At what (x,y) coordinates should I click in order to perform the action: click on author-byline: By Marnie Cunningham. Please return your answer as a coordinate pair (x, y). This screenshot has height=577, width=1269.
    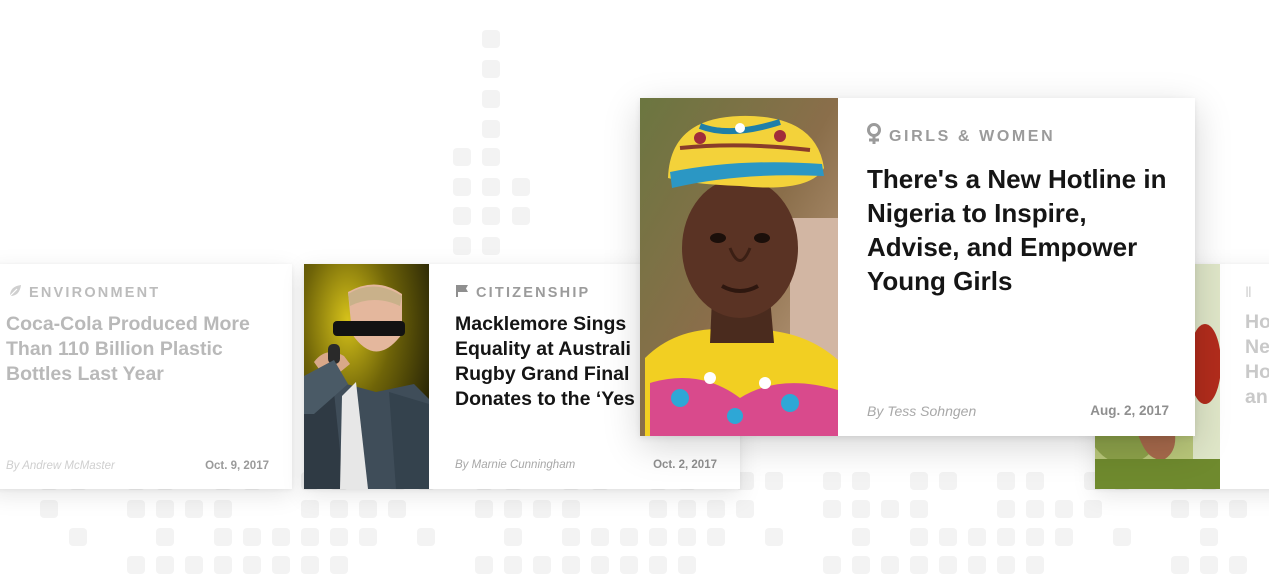
    Looking at the image, I should click on (515, 465).